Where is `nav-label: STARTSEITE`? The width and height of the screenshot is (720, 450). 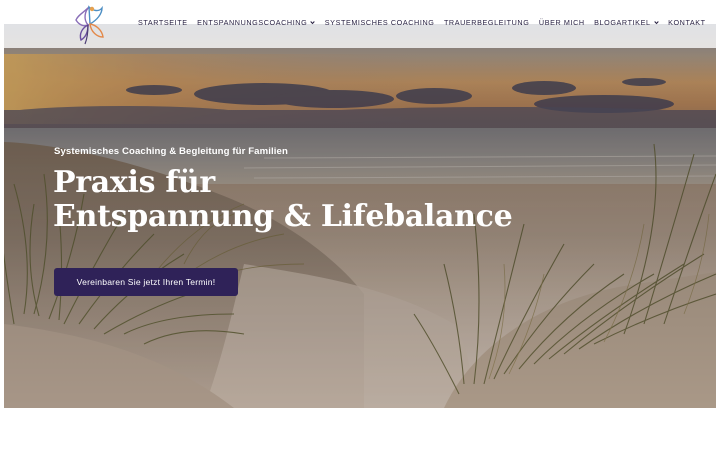
nav-label: STARTSEITE is located at coordinates (163, 22).